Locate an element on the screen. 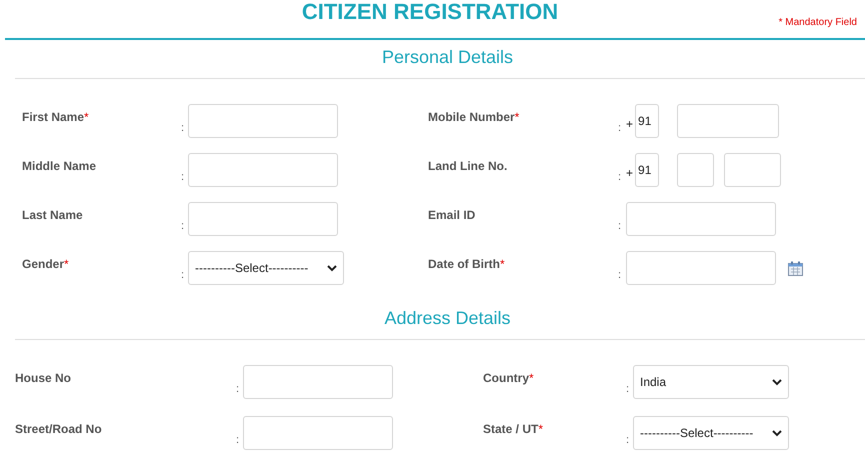 The width and height of the screenshot is (865, 469). field-label: House No is located at coordinates (43, 378).